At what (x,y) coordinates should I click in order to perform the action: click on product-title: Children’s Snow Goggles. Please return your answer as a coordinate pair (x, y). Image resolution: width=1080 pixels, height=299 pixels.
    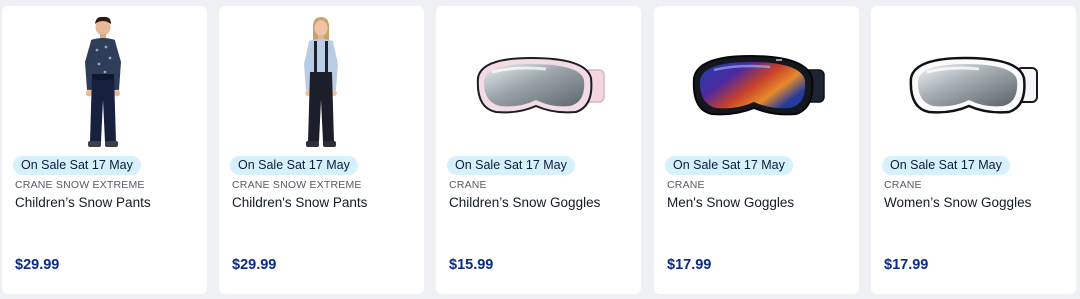
    Looking at the image, I should click on (524, 202).